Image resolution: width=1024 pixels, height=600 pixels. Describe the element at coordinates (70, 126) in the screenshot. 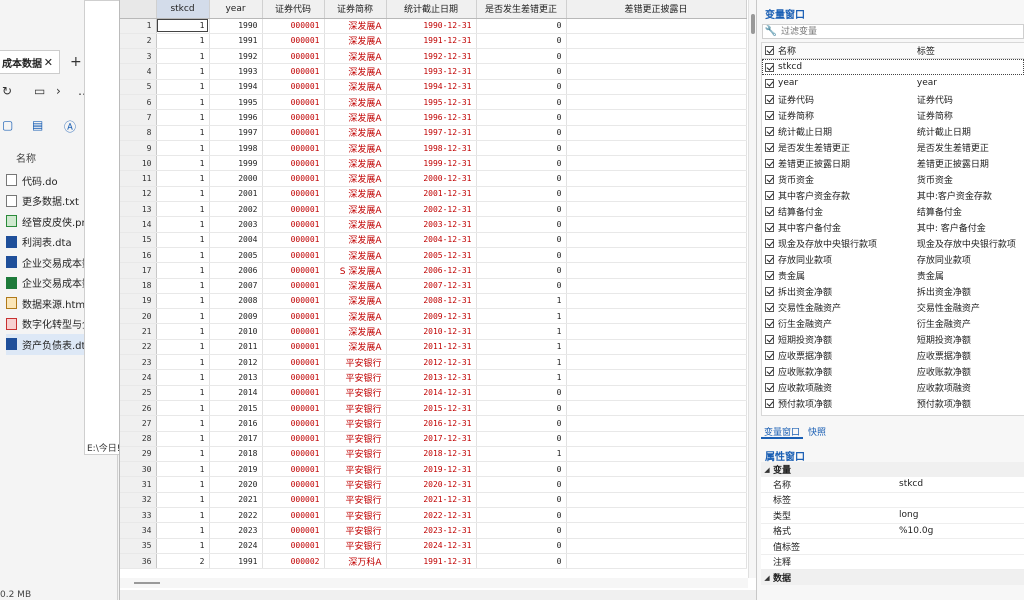

I see `rename-icon: Ⓐ` at that location.